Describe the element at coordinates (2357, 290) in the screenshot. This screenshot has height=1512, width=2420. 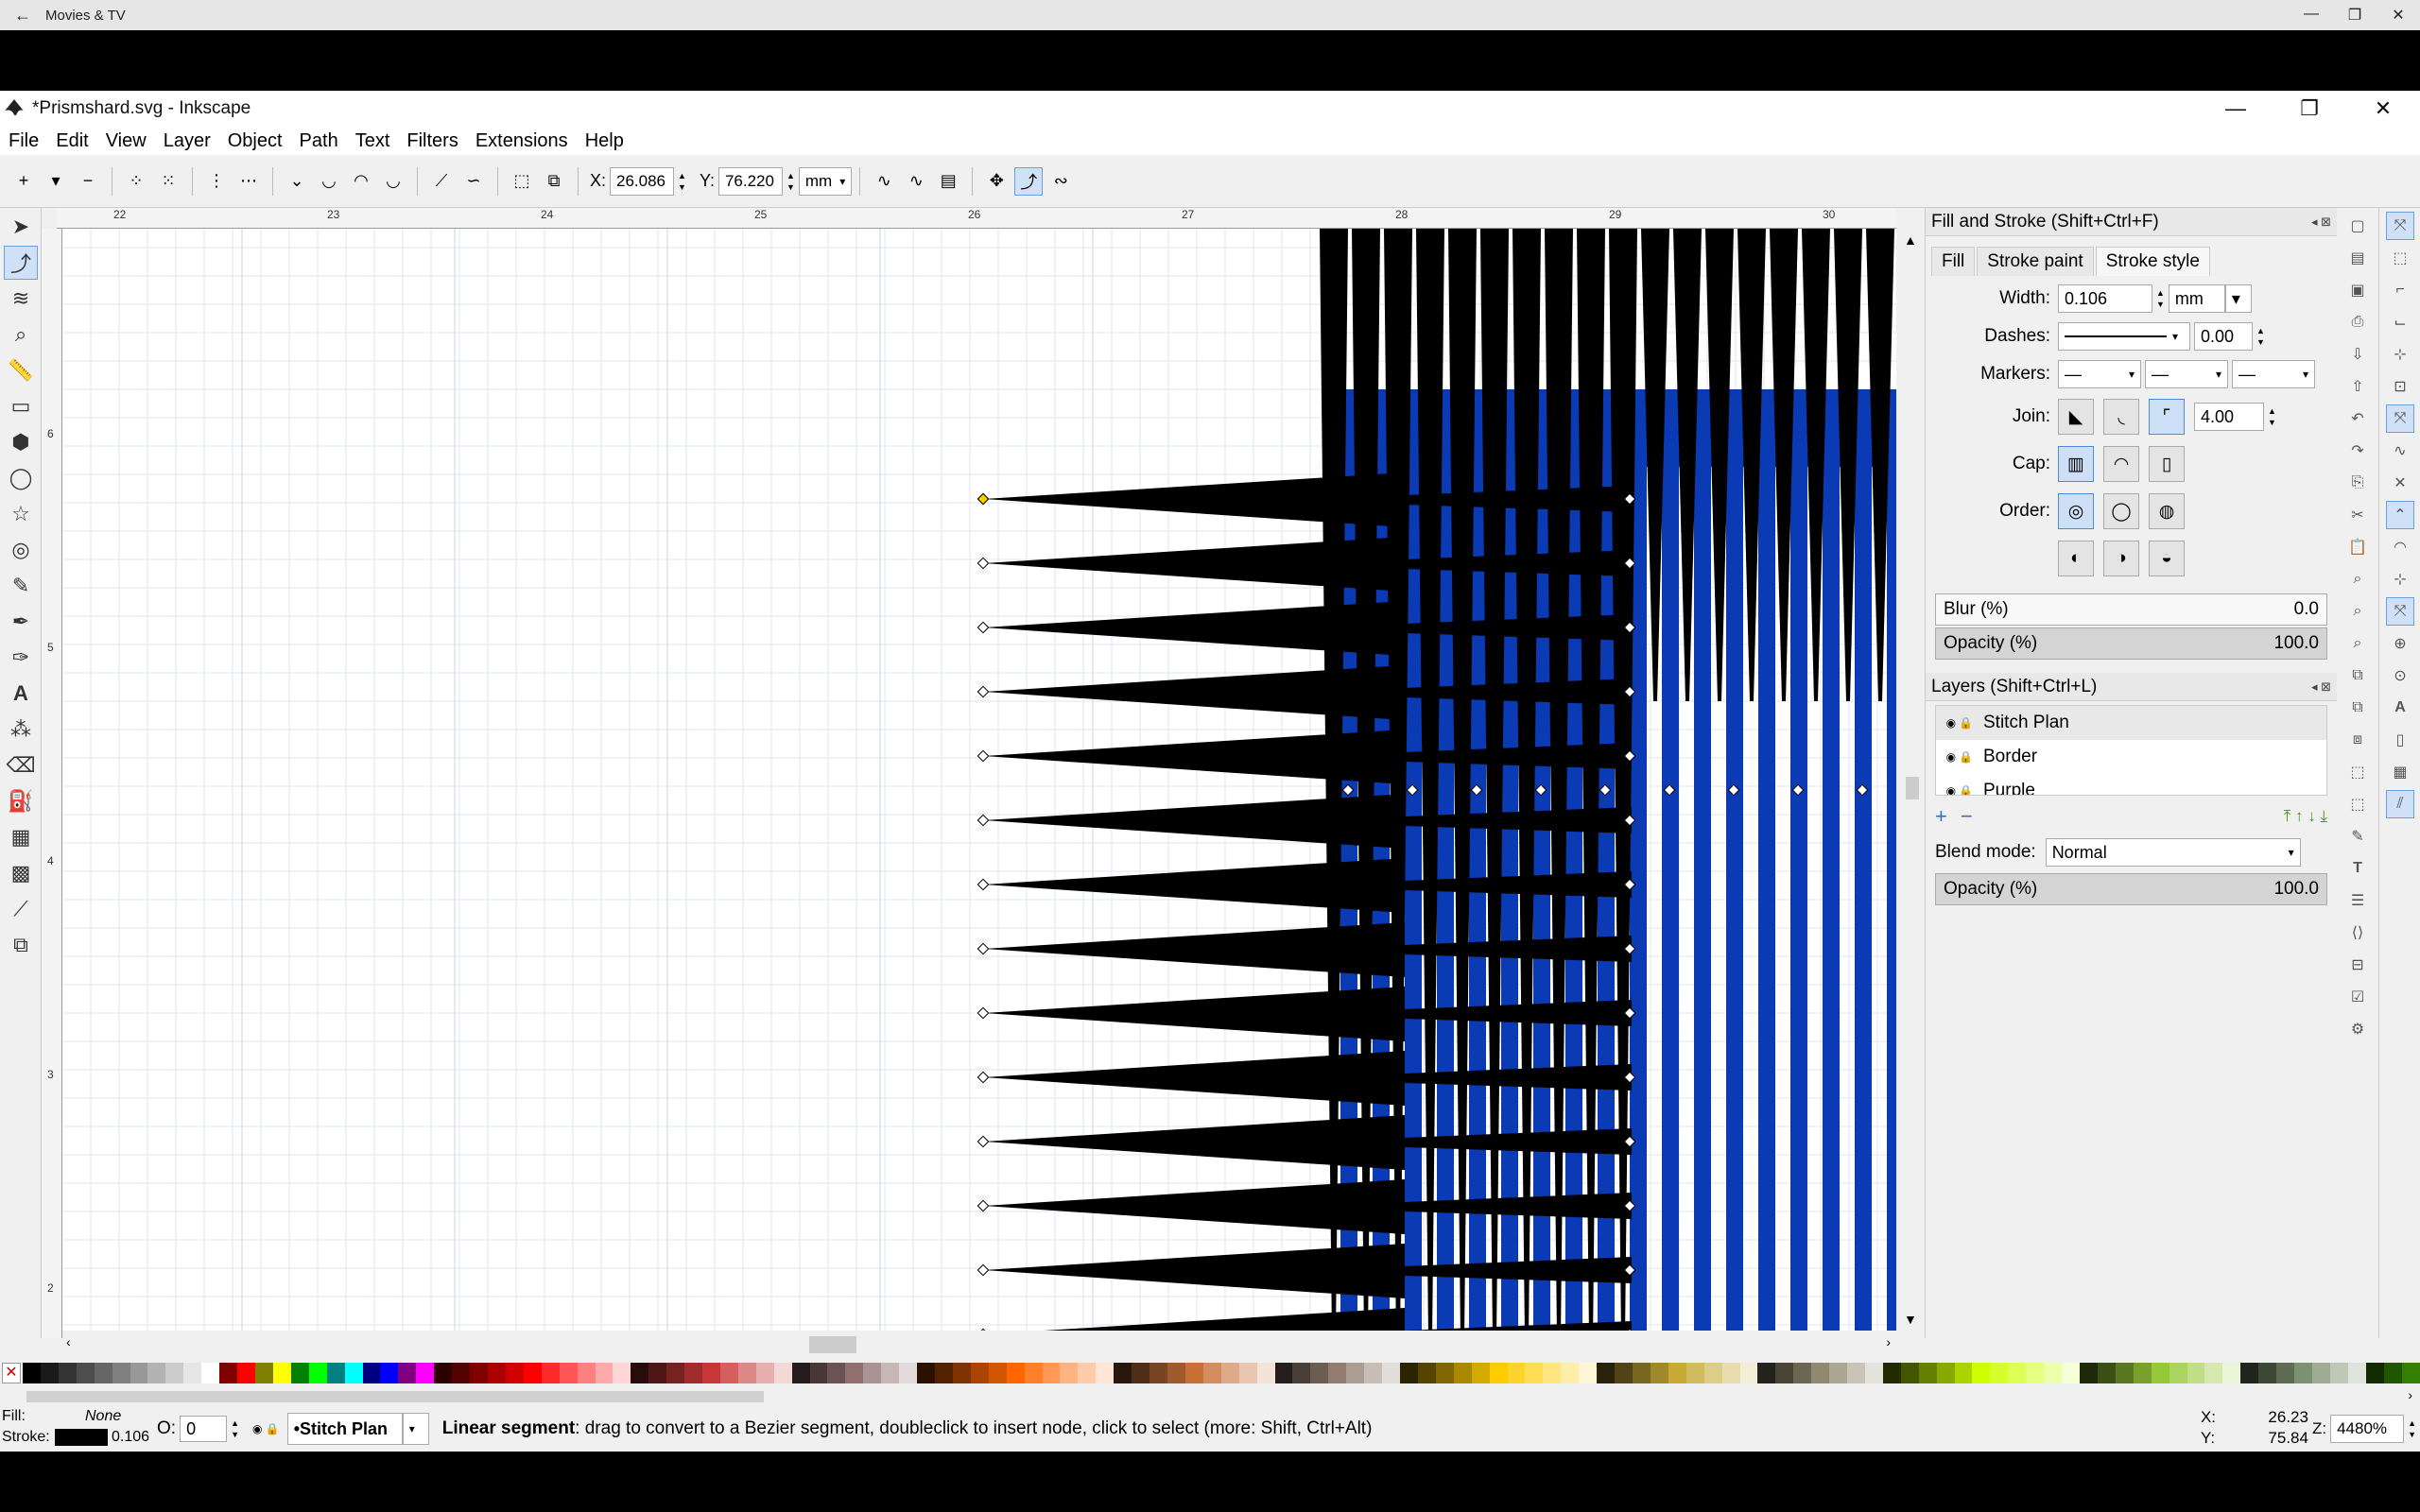
I see `save-icon: ▣` at that location.